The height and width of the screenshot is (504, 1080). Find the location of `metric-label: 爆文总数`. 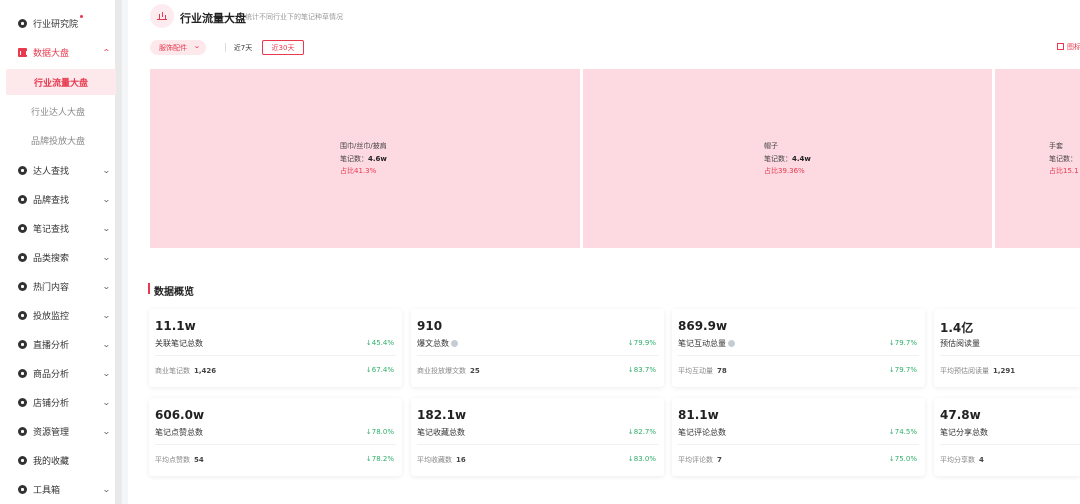

metric-label: 爆文总数 is located at coordinates (433, 343).